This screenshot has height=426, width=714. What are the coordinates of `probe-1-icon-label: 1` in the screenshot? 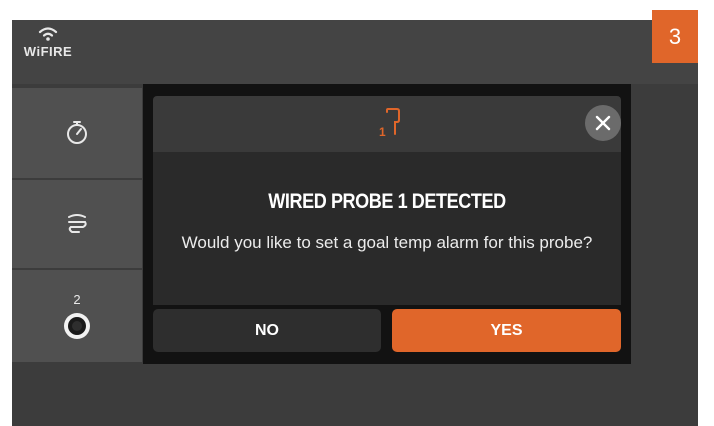 It's located at (382, 131).